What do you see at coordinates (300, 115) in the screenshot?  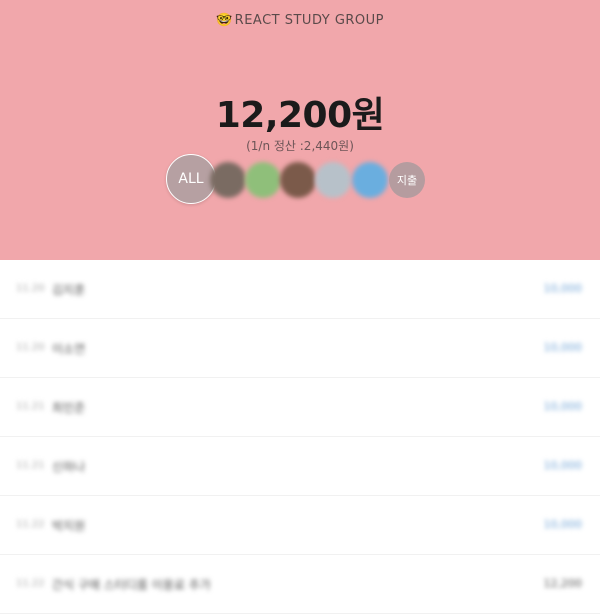 I see `total-amount: 12,200원` at bounding box center [300, 115].